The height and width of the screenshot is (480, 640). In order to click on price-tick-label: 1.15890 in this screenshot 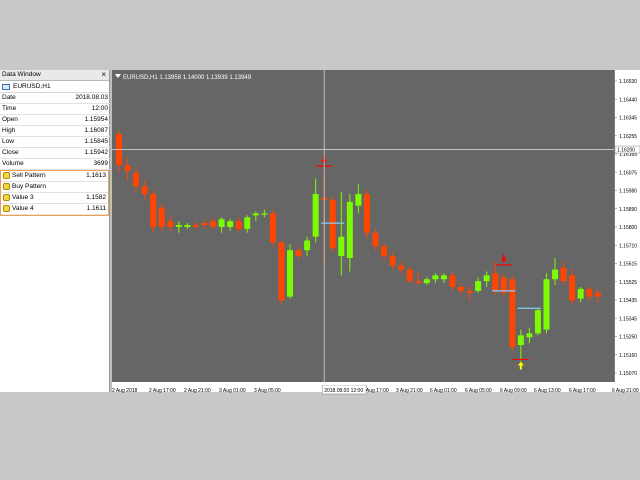, I will do `click(628, 210)`.